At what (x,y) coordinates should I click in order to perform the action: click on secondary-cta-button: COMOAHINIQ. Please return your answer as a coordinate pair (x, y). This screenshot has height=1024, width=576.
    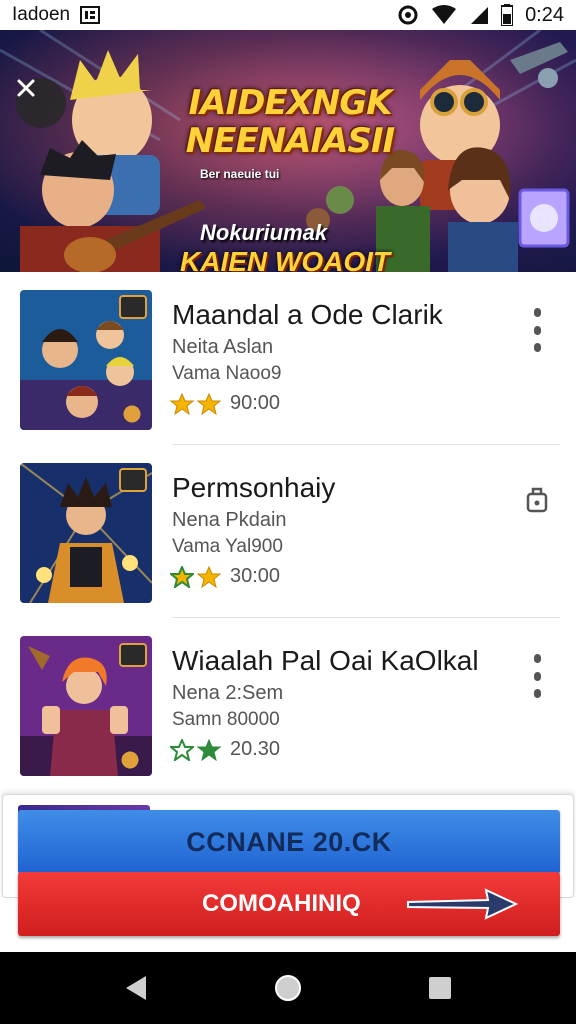
    Looking at the image, I should click on (289, 904).